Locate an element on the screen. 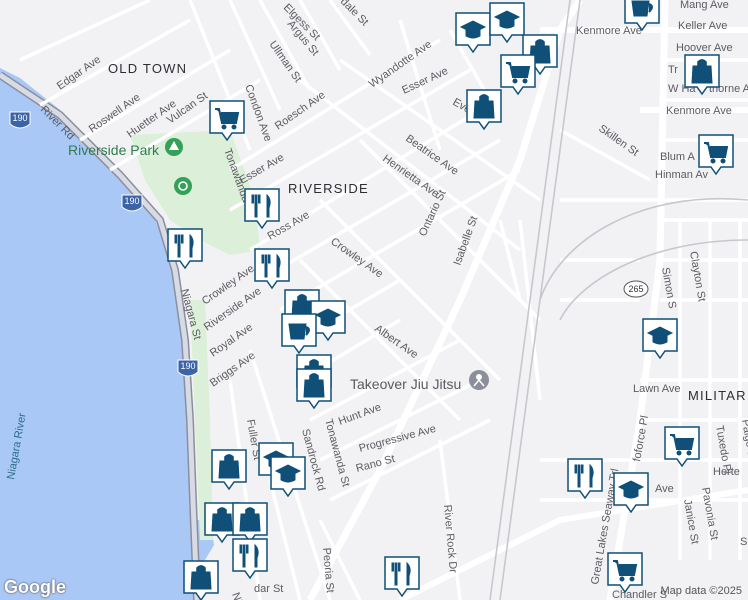 This screenshot has width=748, height=600. svg-text: 265 is located at coordinates (635, 289).